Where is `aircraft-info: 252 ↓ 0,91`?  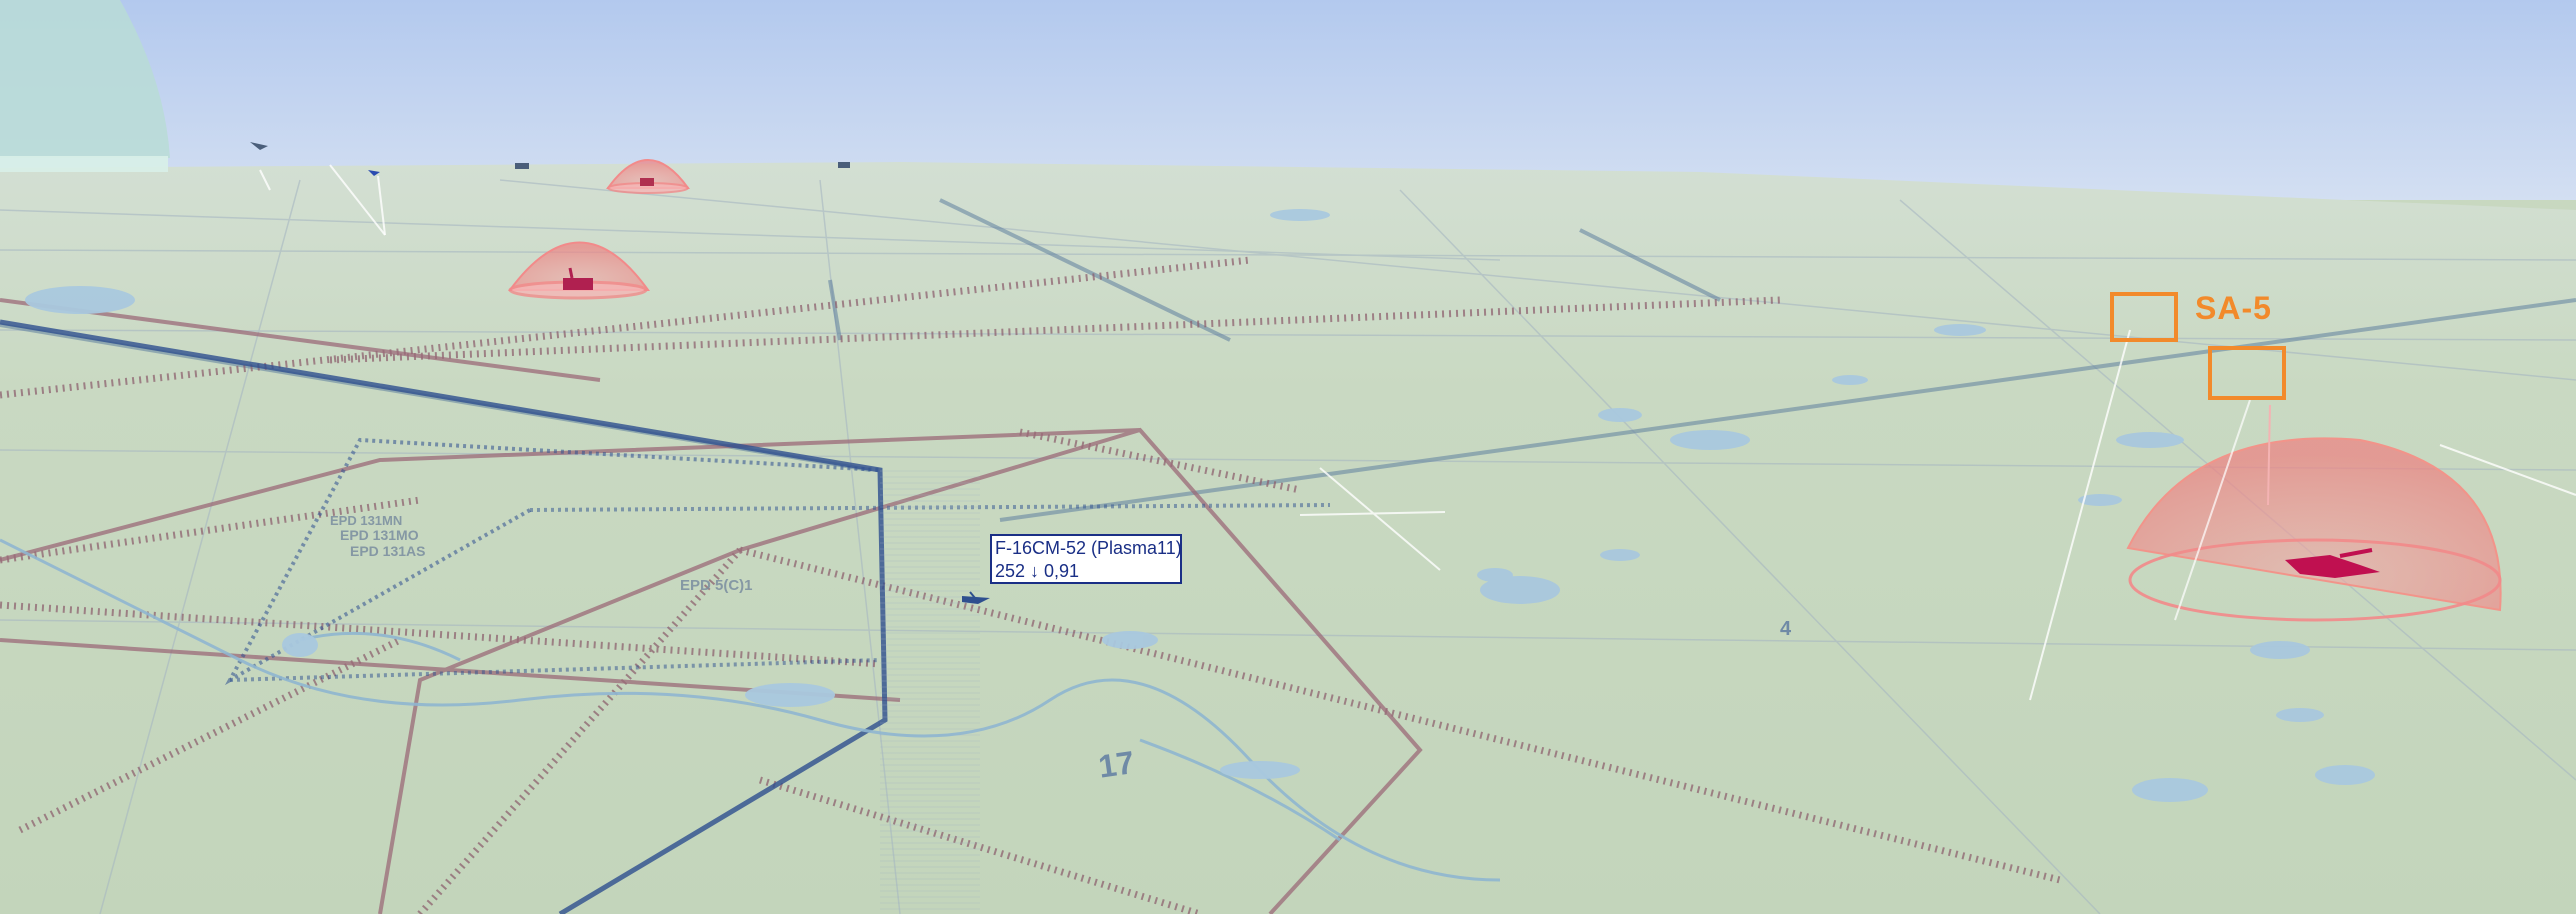
aircraft-info: 252 ↓ 0,91 is located at coordinates (1037, 571).